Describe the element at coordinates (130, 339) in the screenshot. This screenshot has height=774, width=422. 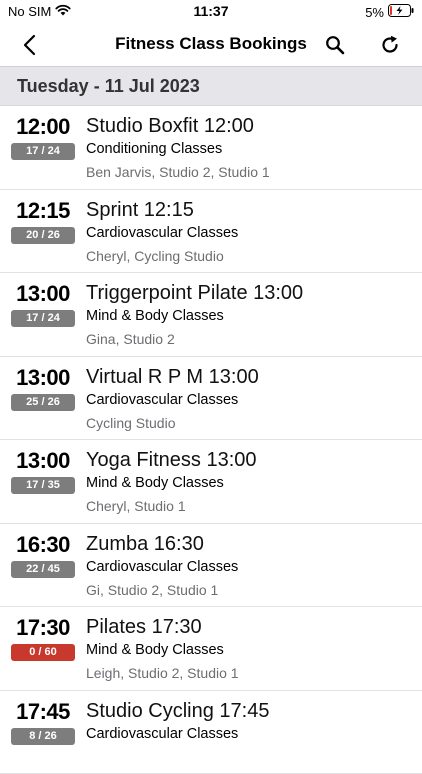
I see `class-location: Gina, Studio 2` at that location.